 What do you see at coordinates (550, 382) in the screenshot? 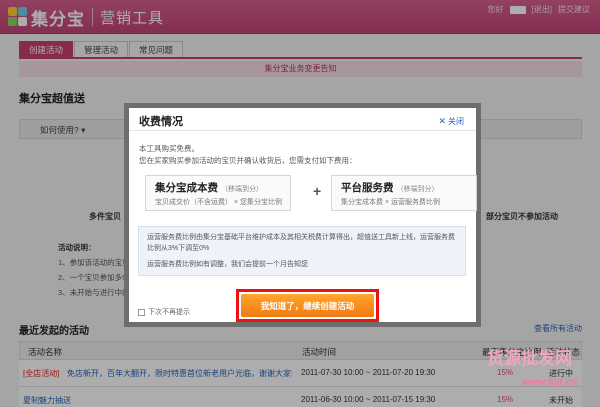
I see `watermark-url: www.6pf.cn` at bounding box center [550, 382].